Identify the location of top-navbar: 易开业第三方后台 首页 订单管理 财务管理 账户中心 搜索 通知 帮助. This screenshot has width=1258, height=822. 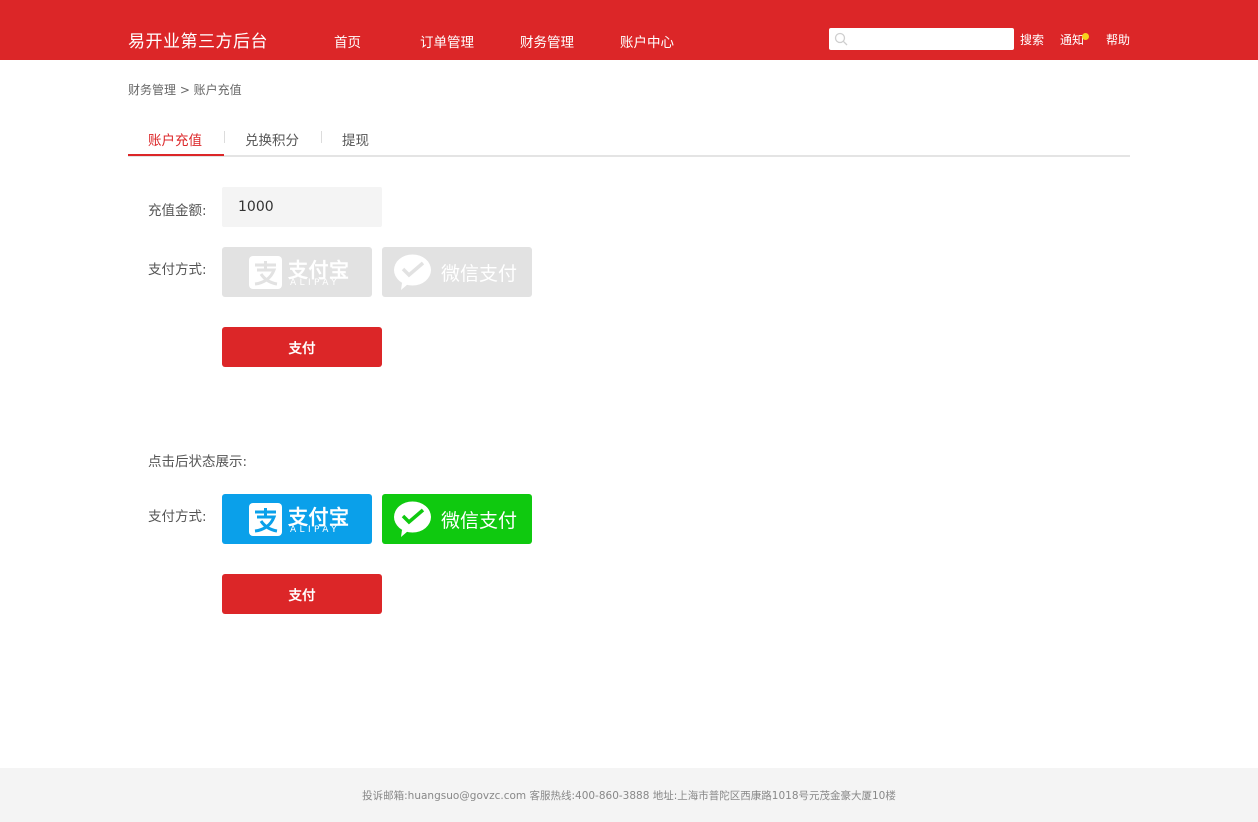
(629, 30).